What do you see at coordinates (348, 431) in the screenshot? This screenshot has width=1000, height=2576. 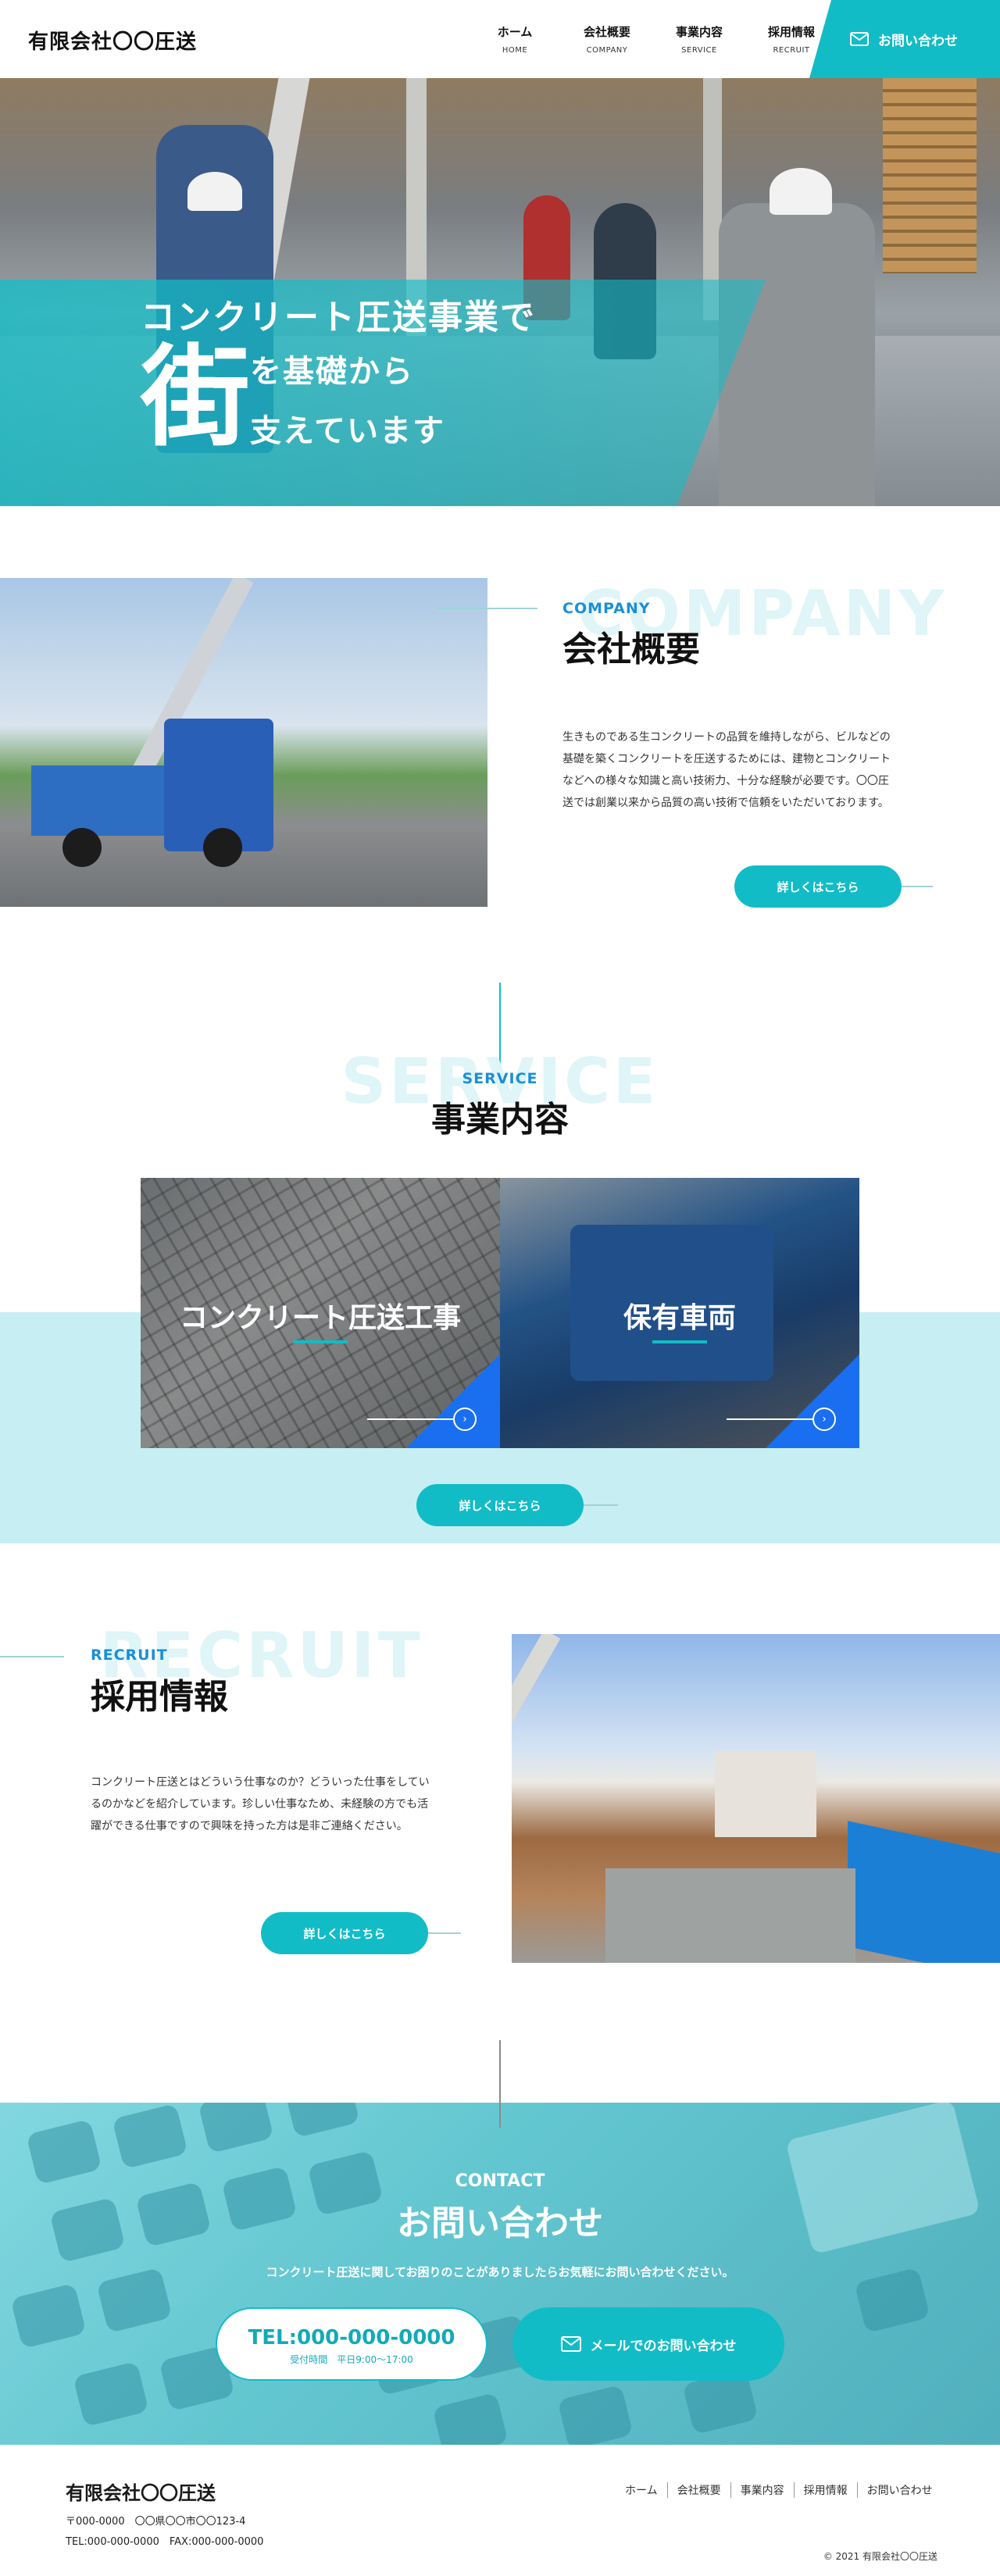 I see `hero-line-3: 支えています` at bounding box center [348, 431].